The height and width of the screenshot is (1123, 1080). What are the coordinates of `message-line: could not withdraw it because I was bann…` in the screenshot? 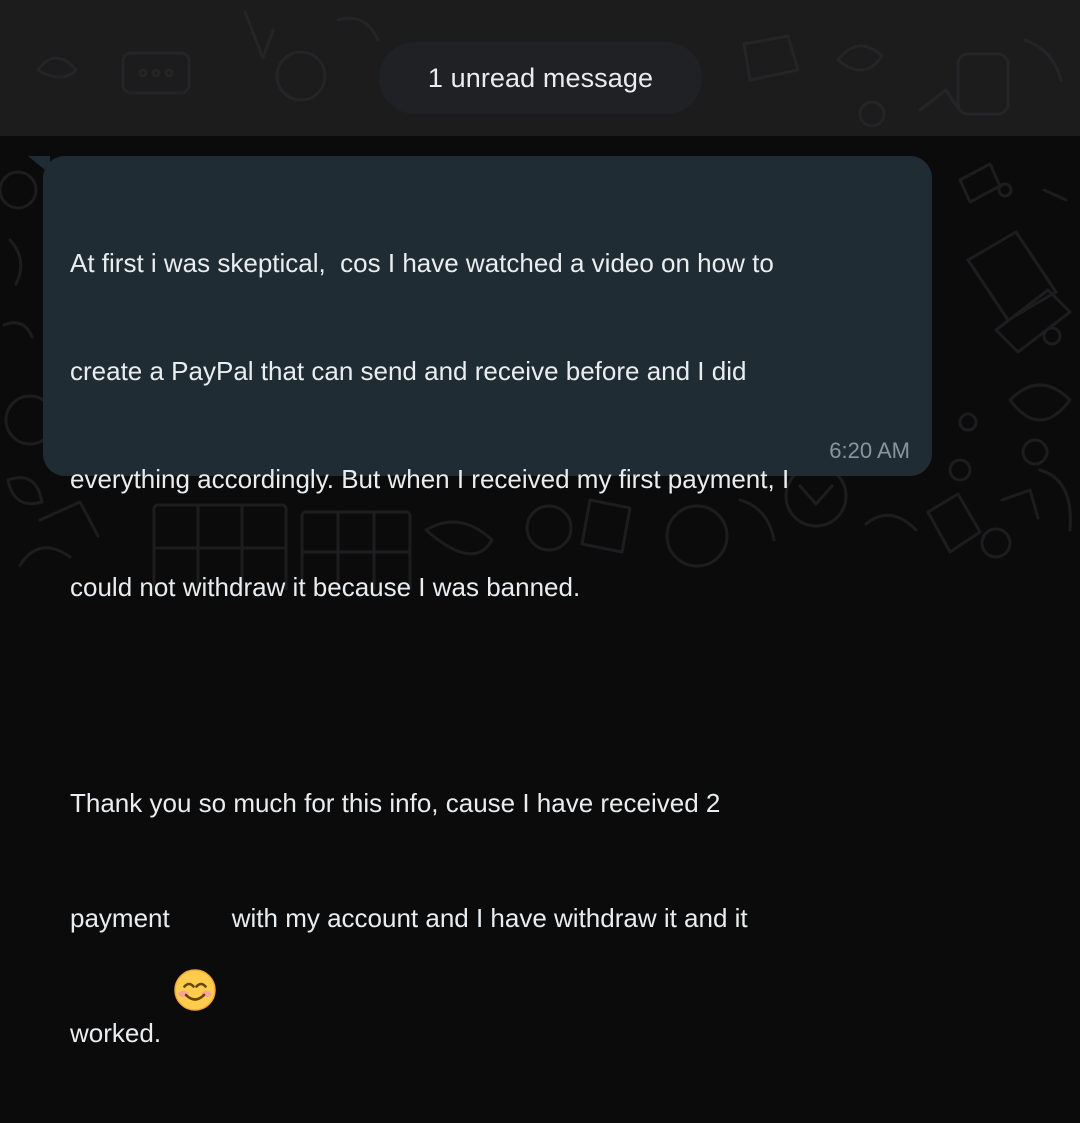 It's located at (325, 587).